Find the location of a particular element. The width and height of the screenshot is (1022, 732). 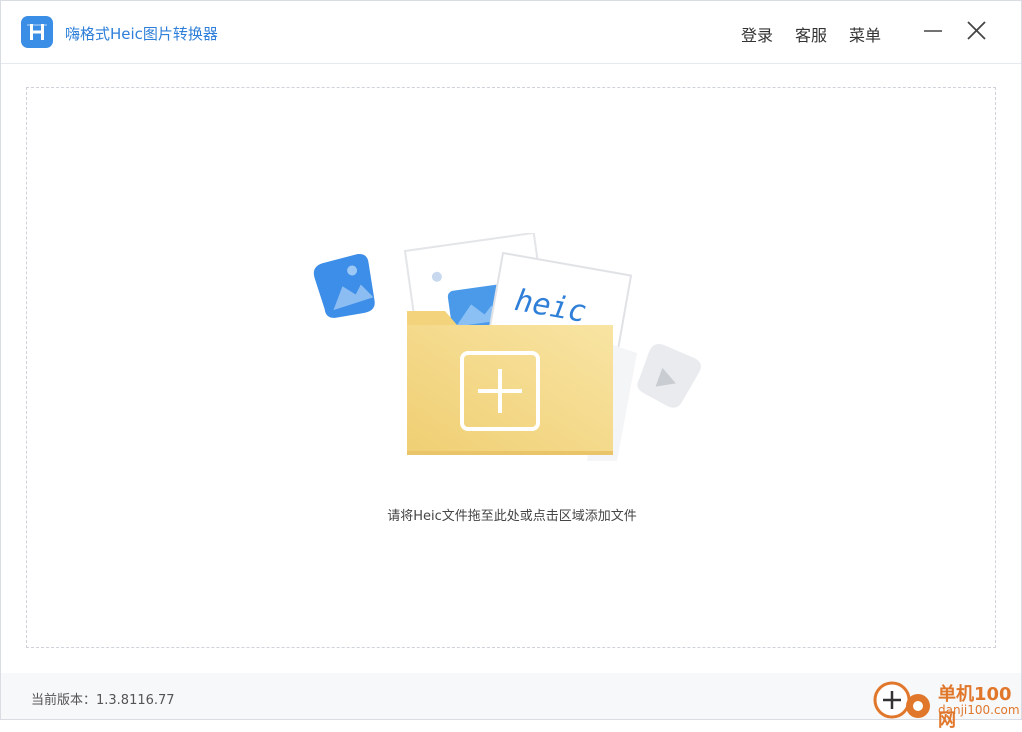

minimize-icon is located at coordinates (933, 31).